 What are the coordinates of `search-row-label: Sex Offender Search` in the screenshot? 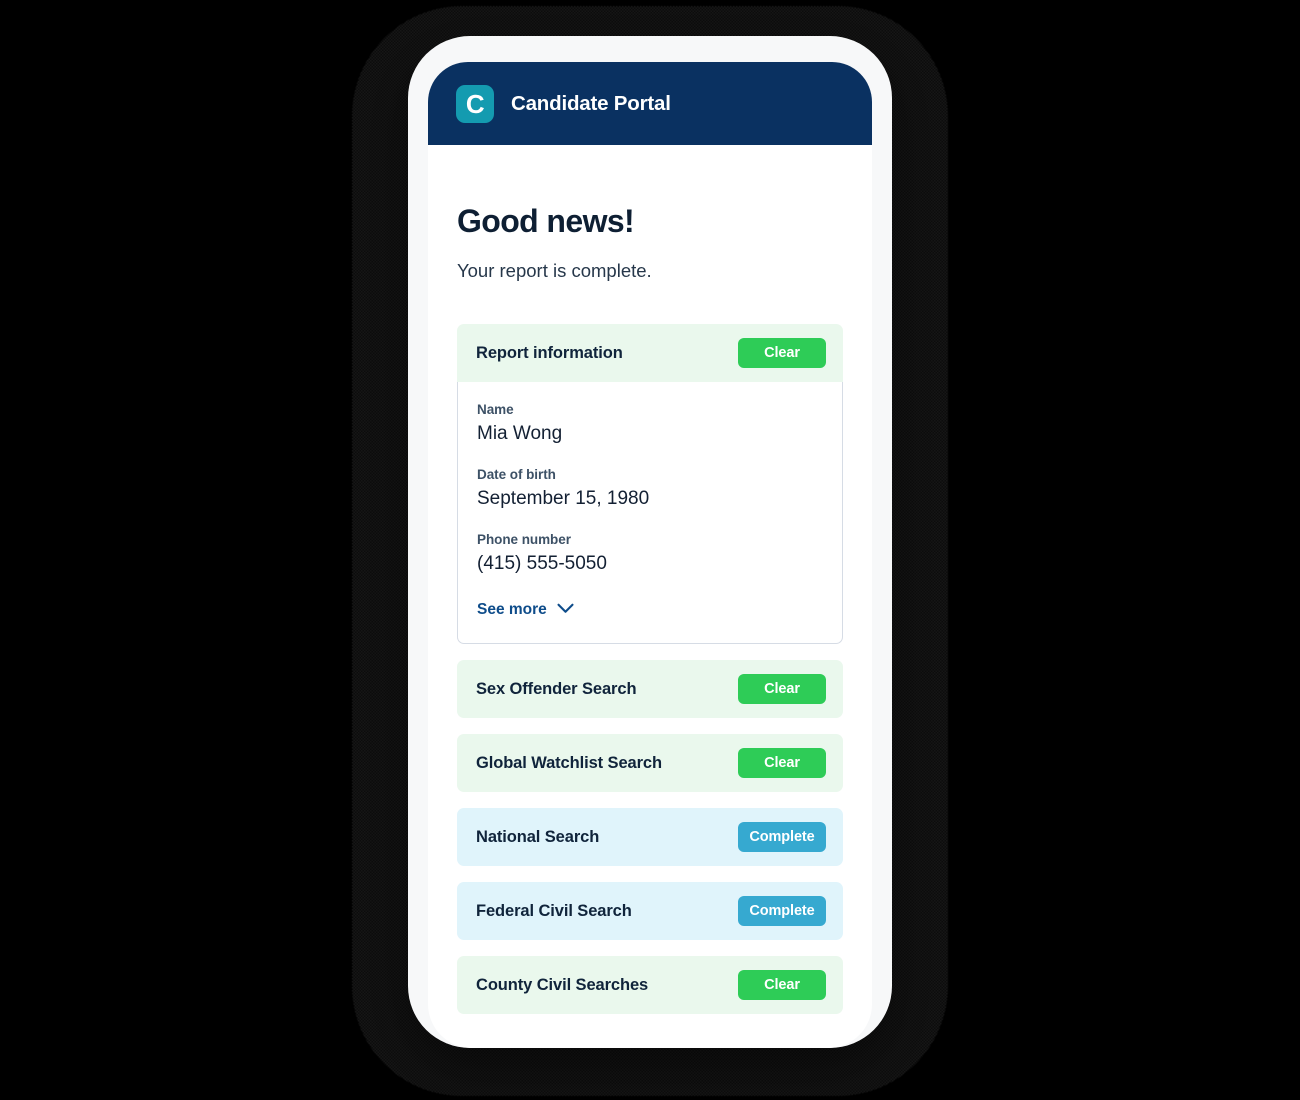 It's located at (556, 688).